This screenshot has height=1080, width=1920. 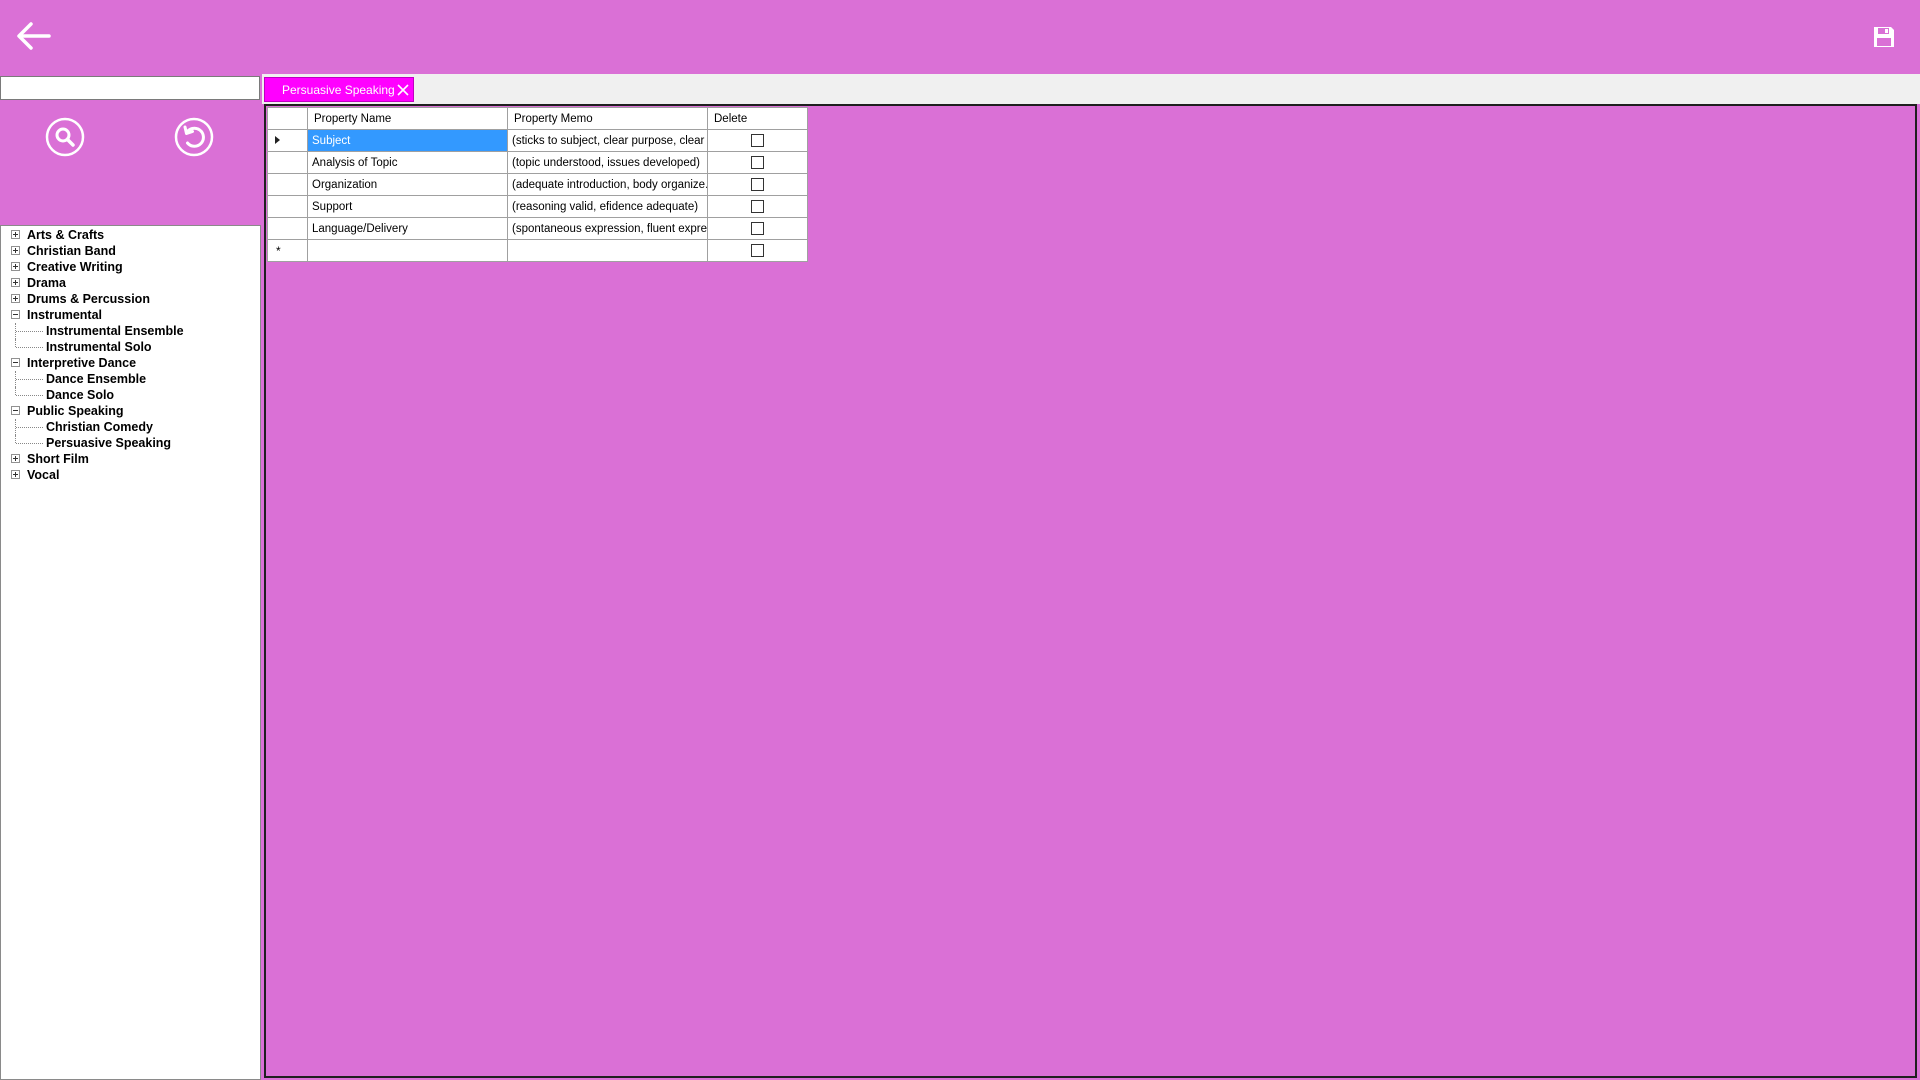 What do you see at coordinates (130, 267) in the screenshot?
I see `tree-node-creative-writing: Creative Writing` at bounding box center [130, 267].